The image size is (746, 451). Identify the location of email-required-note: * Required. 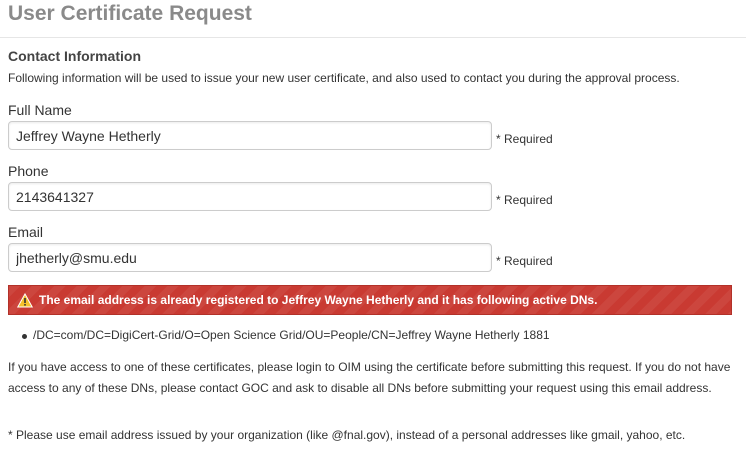
(524, 261).